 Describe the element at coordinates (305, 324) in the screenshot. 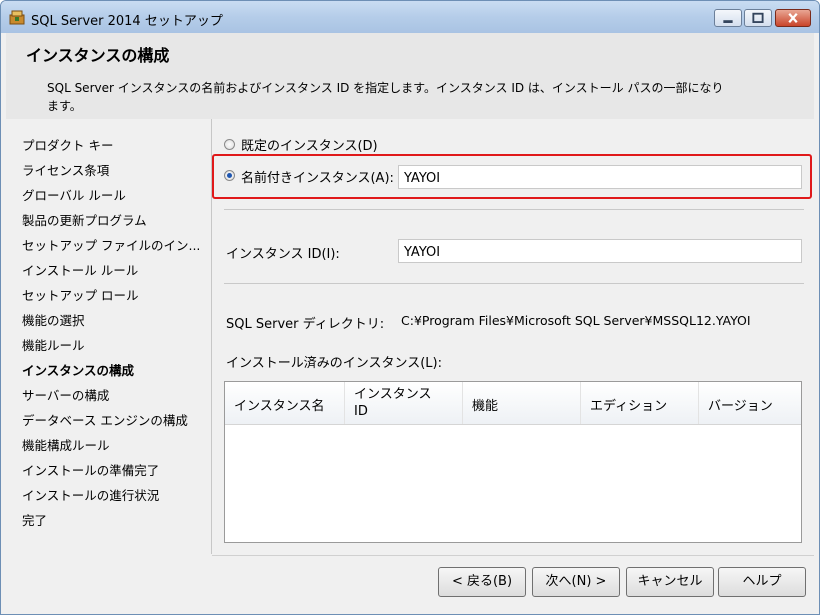

I see `directory-label: SQL Server ディレクトリ:` at that location.